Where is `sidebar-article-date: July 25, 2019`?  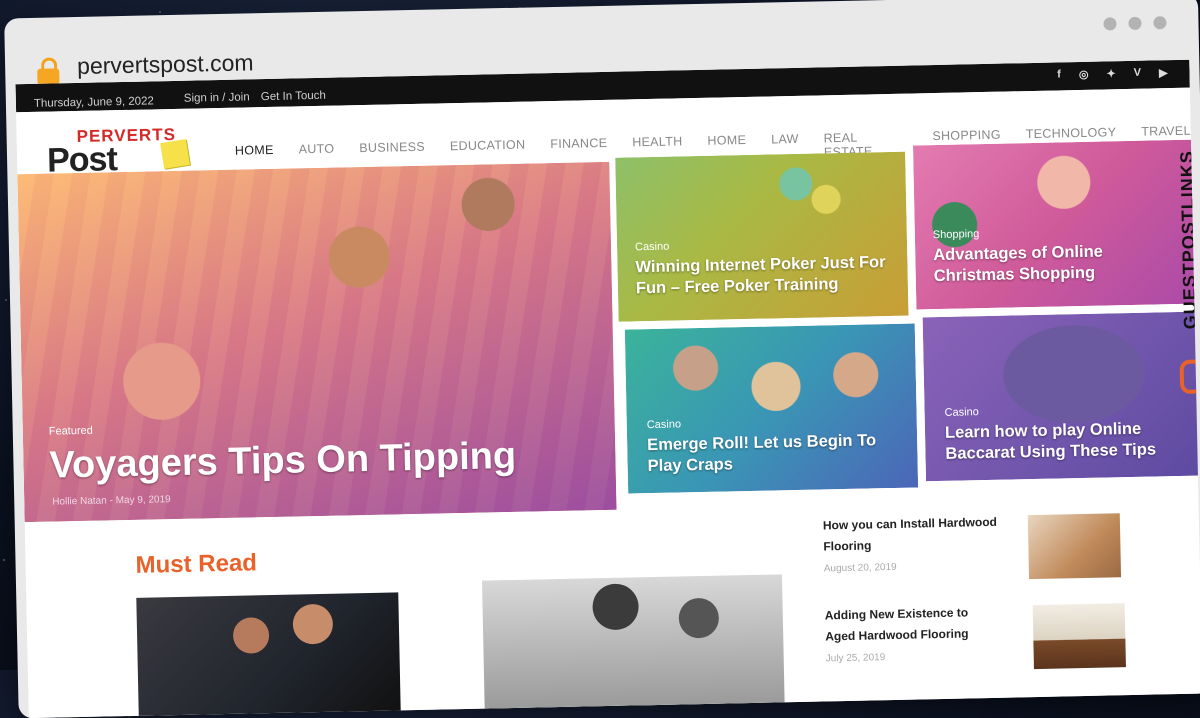 sidebar-article-date: July 25, 2019 is located at coordinates (855, 658).